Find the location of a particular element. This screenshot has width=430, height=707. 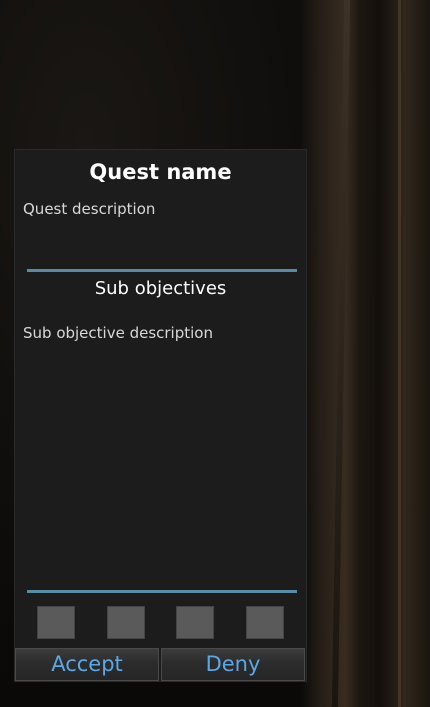

wooden-pillar-edge is located at coordinates (399, 353).